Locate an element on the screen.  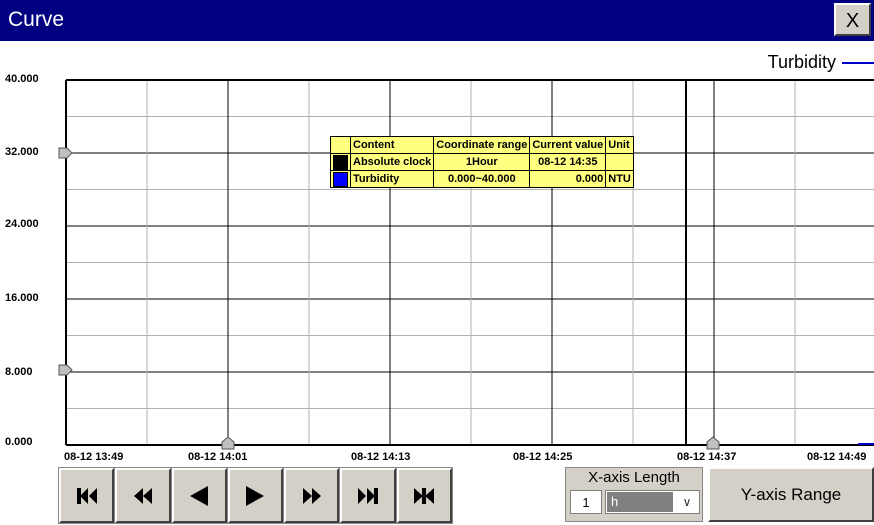
info-value: 0.000 is located at coordinates (568, 179).